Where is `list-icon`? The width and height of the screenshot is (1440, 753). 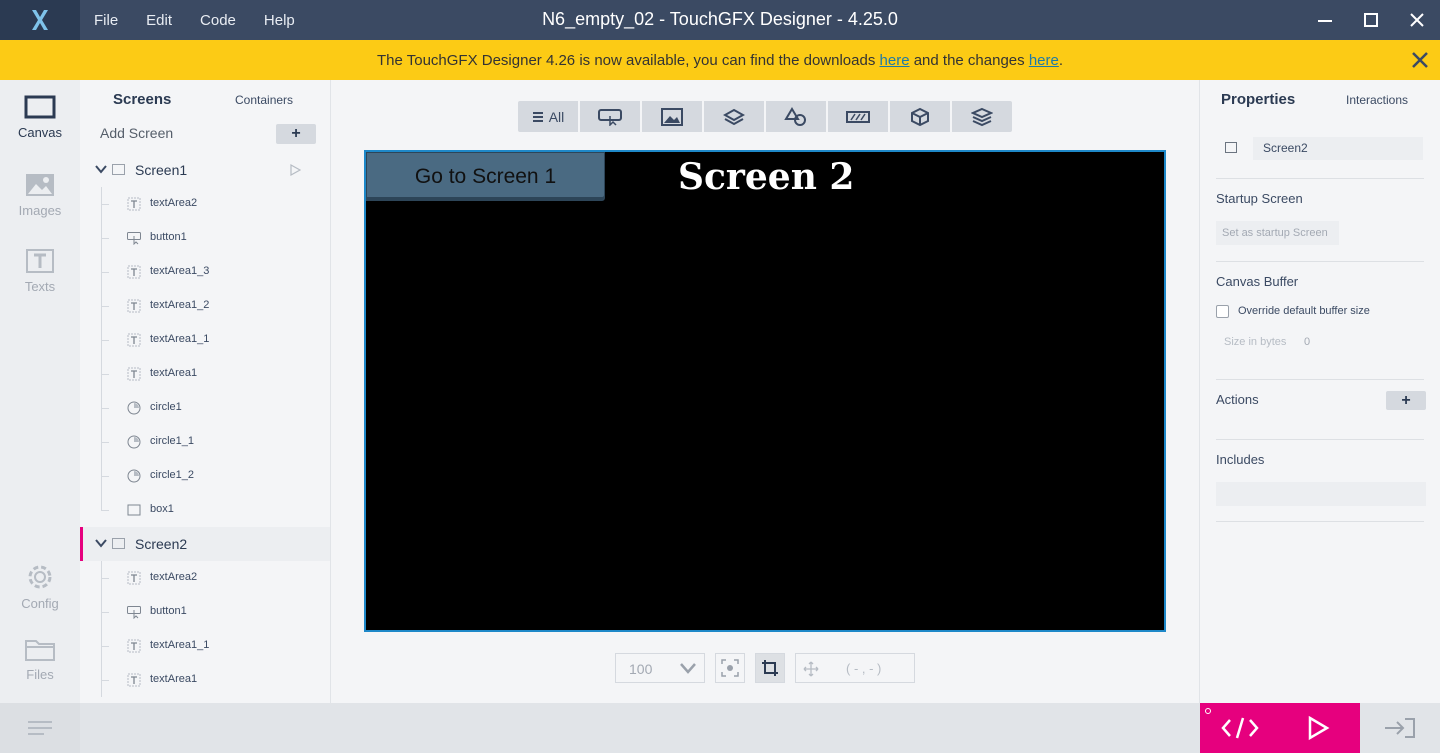 list-icon is located at coordinates (537, 116).